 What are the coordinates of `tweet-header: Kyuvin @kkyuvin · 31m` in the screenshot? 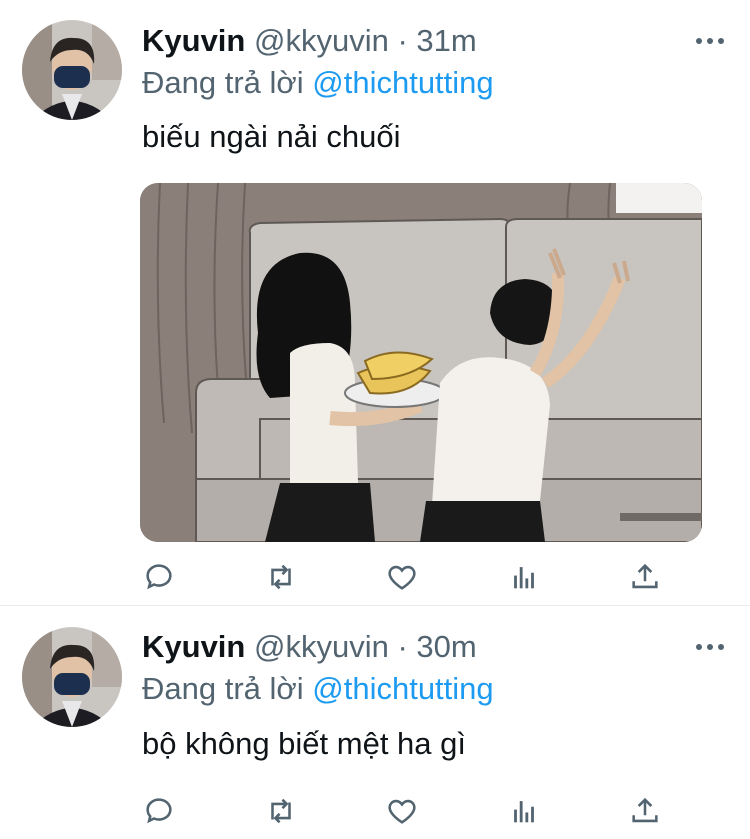 It's located at (309, 41).